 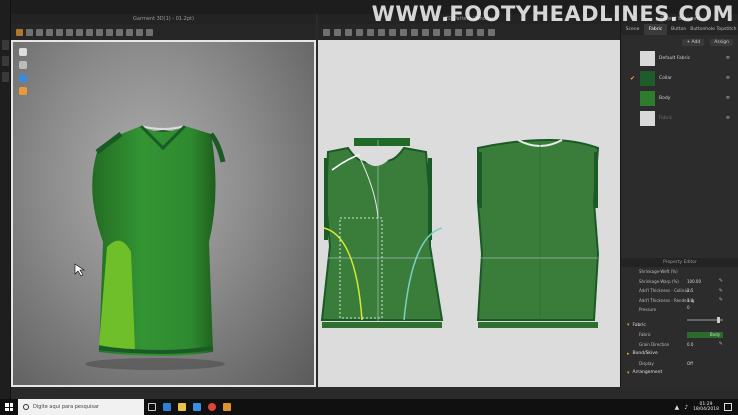 What do you see at coordinates (538, 229) in the screenshot?
I see `back-pattern-piece` at bounding box center [538, 229].